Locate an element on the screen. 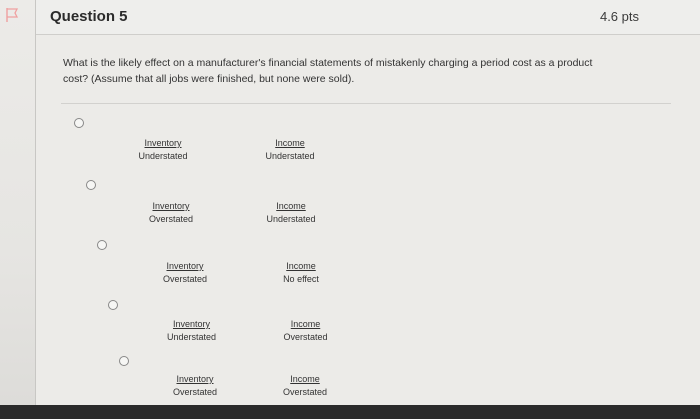 The height and width of the screenshot is (419, 700). answer-option-4: Inventory Understated Income Overstated is located at coordinates (368, 319).